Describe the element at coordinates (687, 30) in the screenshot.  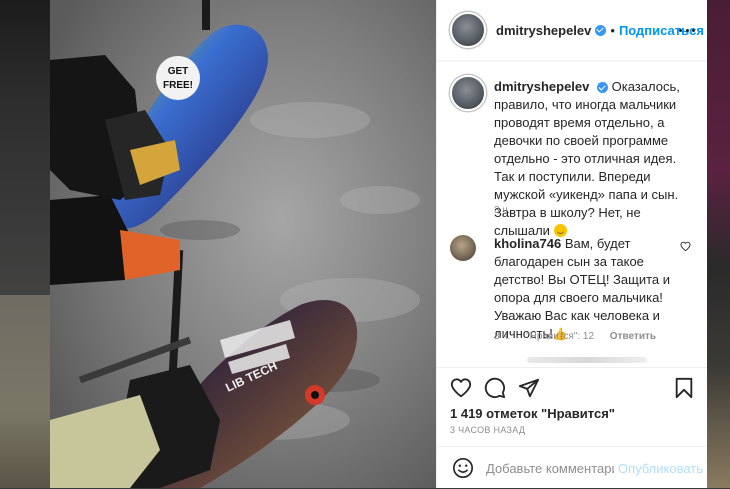
I see `more-icon` at that location.